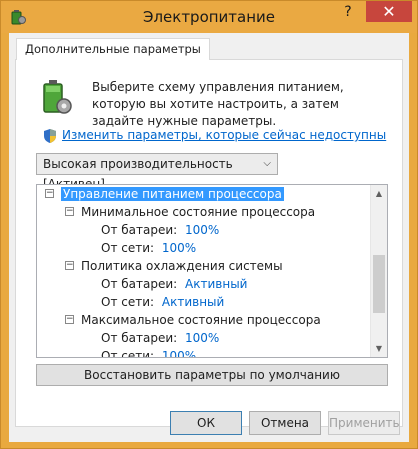  What do you see at coordinates (209, 17) in the screenshot?
I see `title-bar: Электропитание ? ✕` at bounding box center [209, 17].